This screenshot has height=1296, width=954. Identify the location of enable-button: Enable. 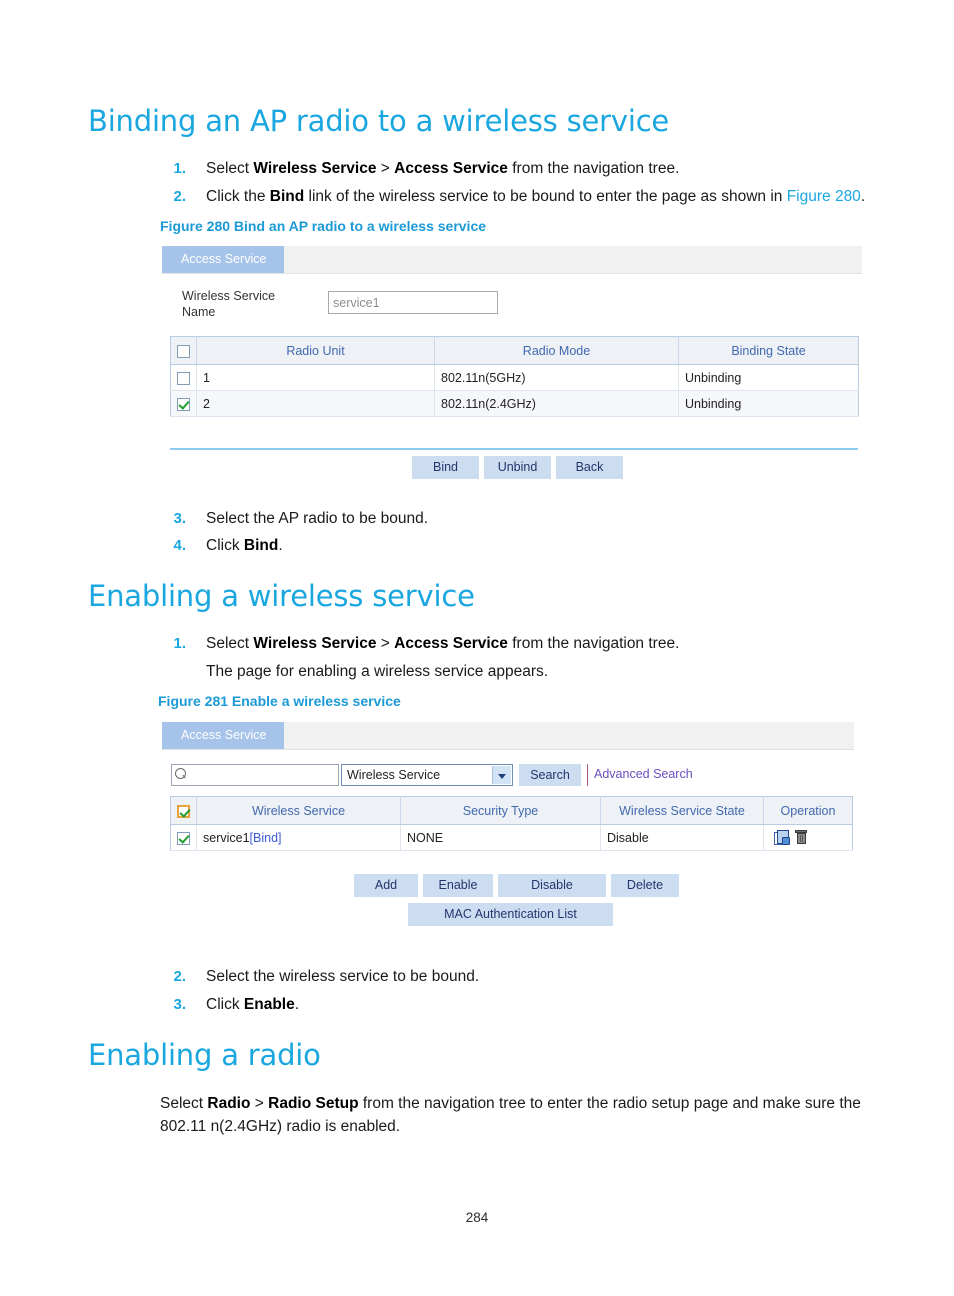
(458, 885).